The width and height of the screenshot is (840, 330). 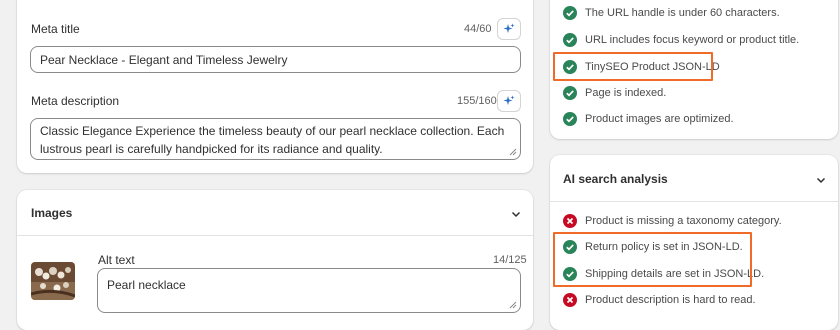 I want to click on ai-check-item: Product description is hard to read., so click(x=659, y=300).